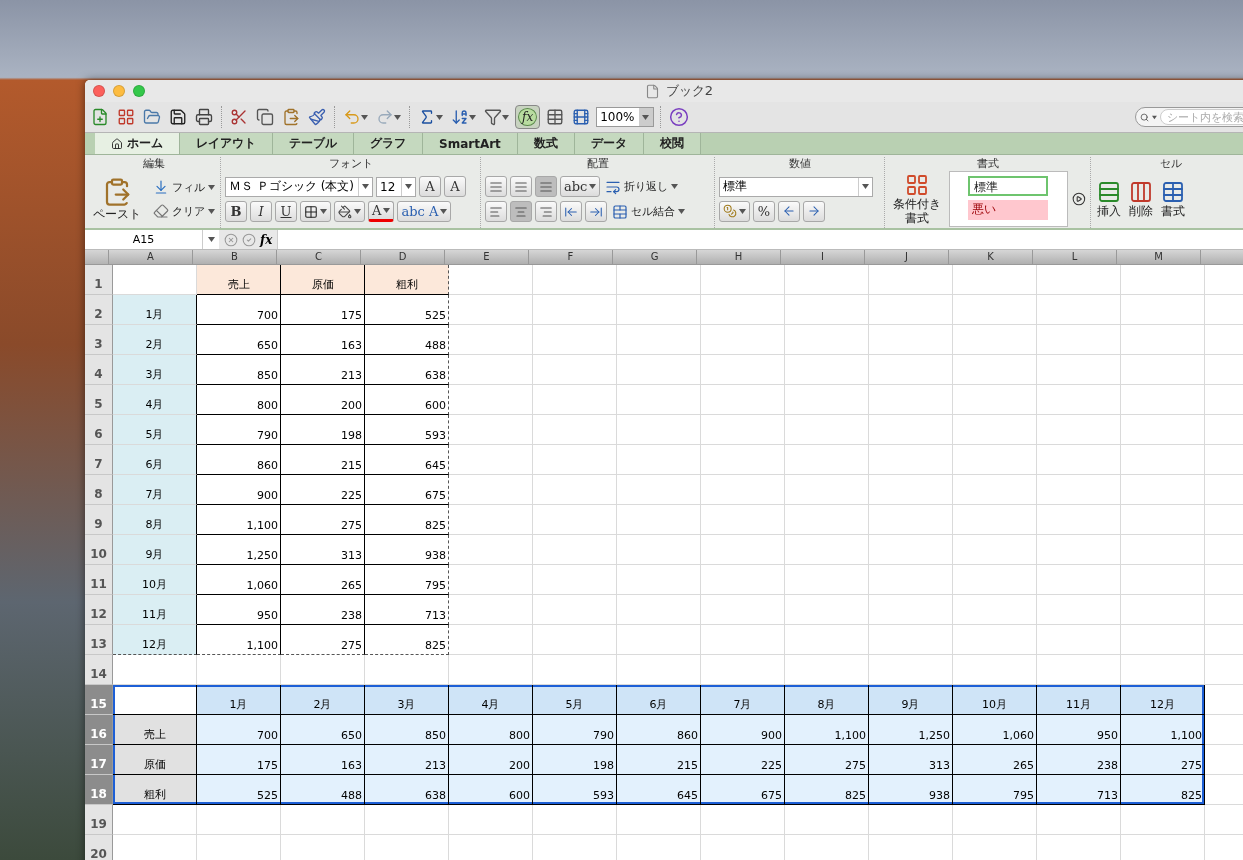  What do you see at coordinates (823, 257) in the screenshot?
I see `column-header: I` at bounding box center [823, 257].